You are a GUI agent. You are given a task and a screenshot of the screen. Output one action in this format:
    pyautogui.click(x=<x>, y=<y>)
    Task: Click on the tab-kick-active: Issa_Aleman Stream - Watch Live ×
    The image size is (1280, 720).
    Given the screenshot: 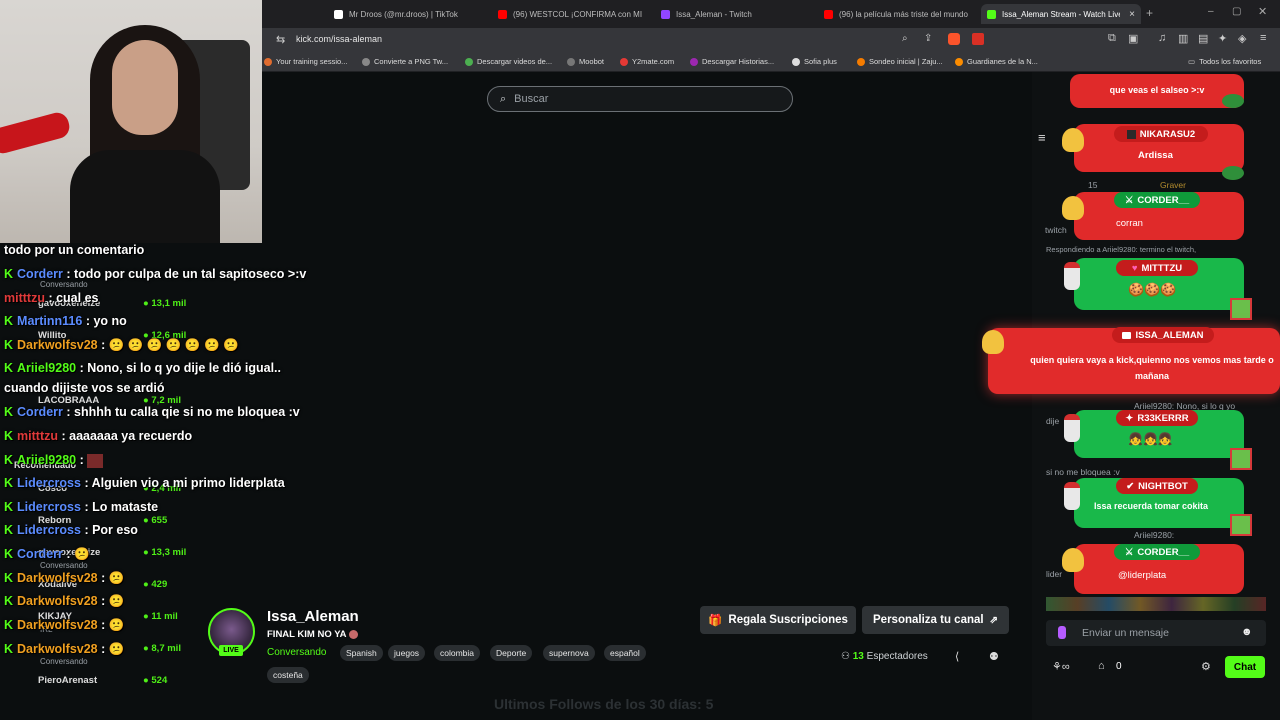 What is the action you would take?
    pyautogui.click(x=1061, y=14)
    